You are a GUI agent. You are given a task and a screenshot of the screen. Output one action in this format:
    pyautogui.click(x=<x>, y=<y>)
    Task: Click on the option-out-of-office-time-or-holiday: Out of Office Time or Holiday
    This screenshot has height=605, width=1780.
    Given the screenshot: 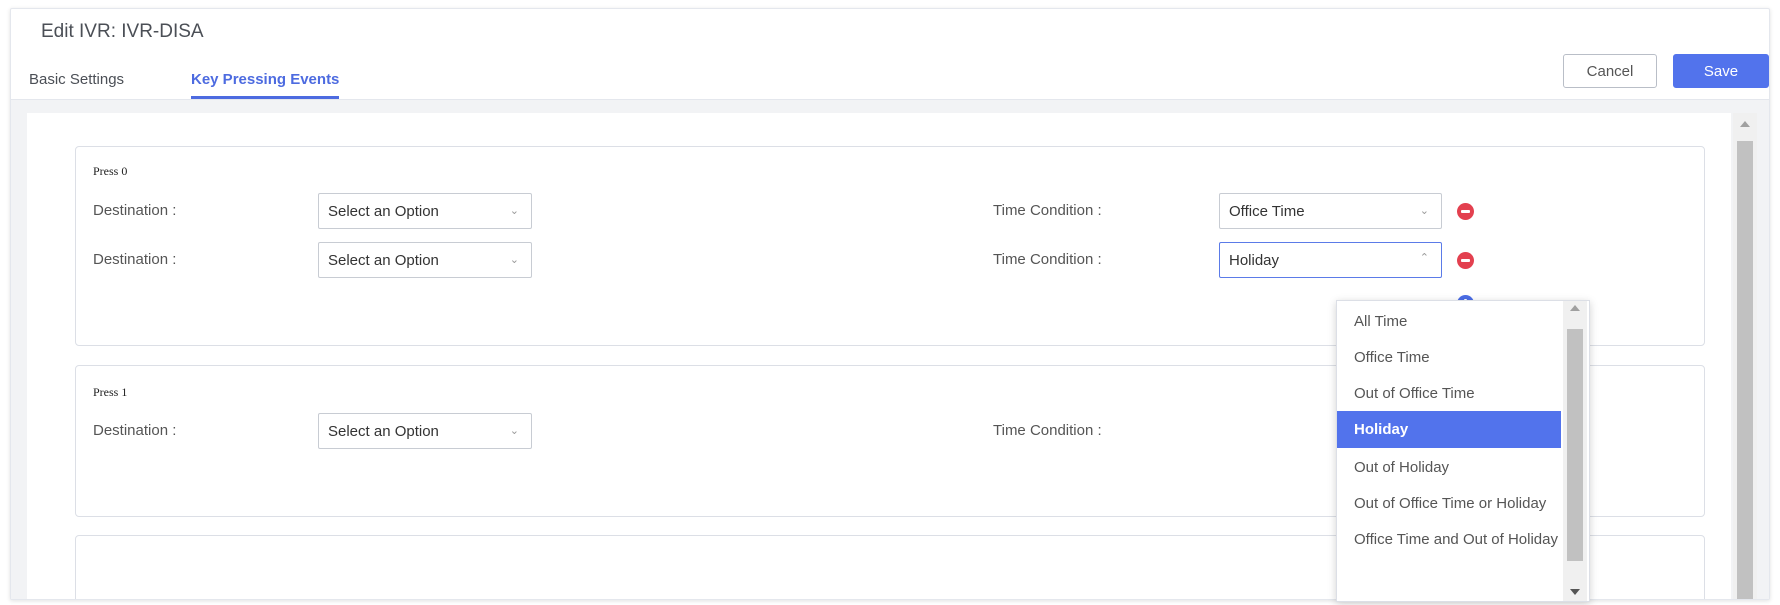 What is the action you would take?
    pyautogui.click(x=1449, y=503)
    